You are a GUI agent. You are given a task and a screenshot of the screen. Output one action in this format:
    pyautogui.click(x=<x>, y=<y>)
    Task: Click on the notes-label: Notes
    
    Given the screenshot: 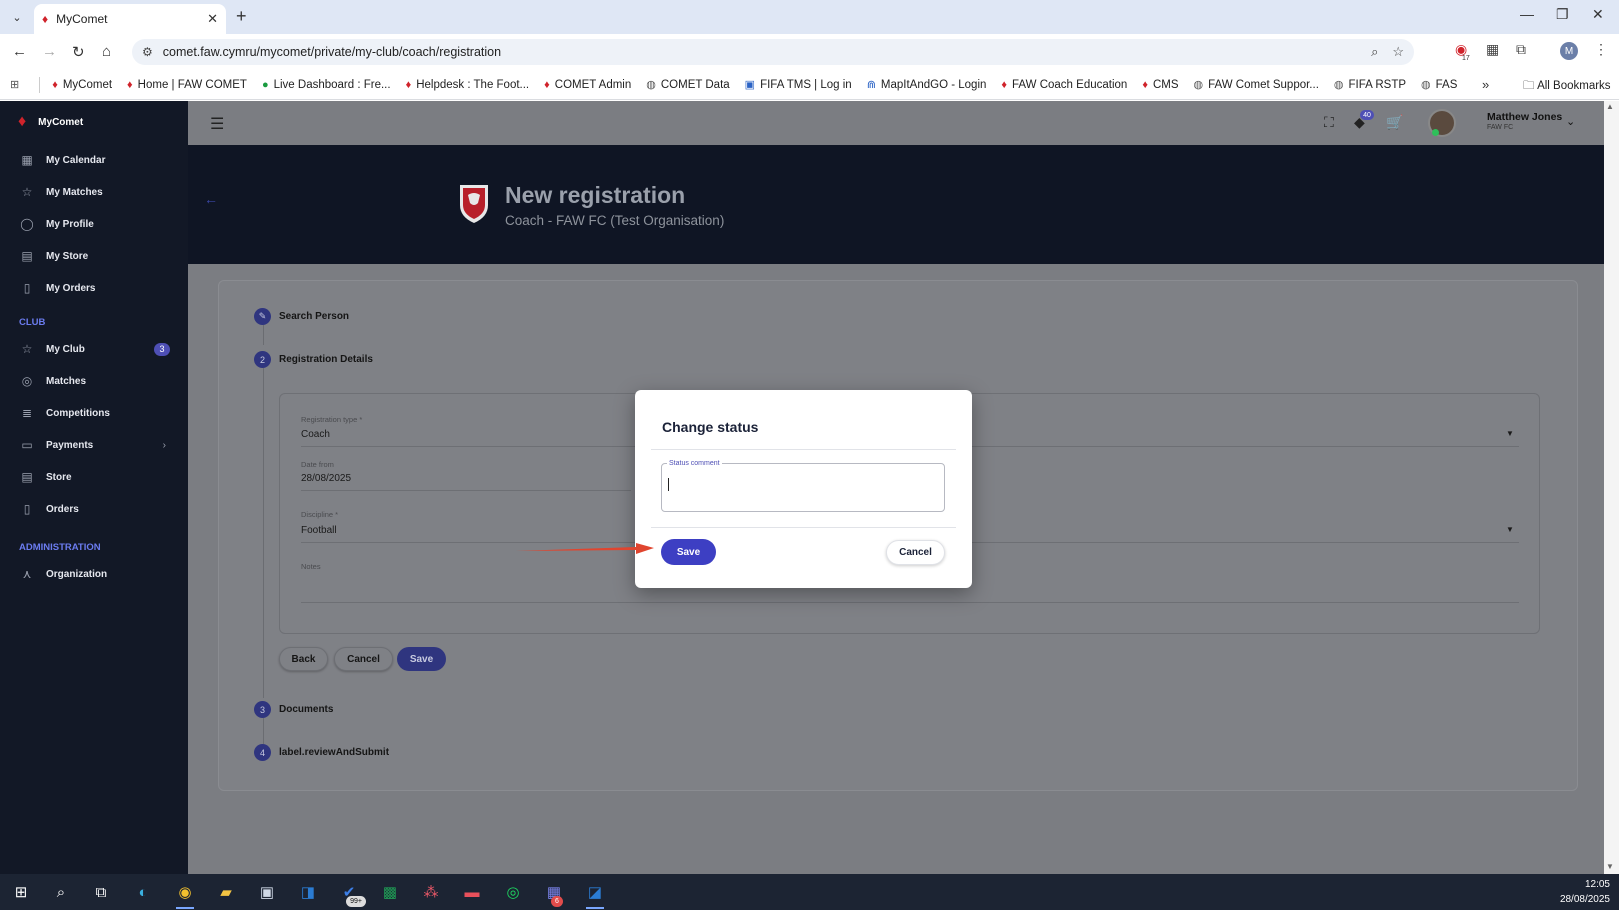 What is the action you would take?
    pyautogui.click(x=311, y=566)
    